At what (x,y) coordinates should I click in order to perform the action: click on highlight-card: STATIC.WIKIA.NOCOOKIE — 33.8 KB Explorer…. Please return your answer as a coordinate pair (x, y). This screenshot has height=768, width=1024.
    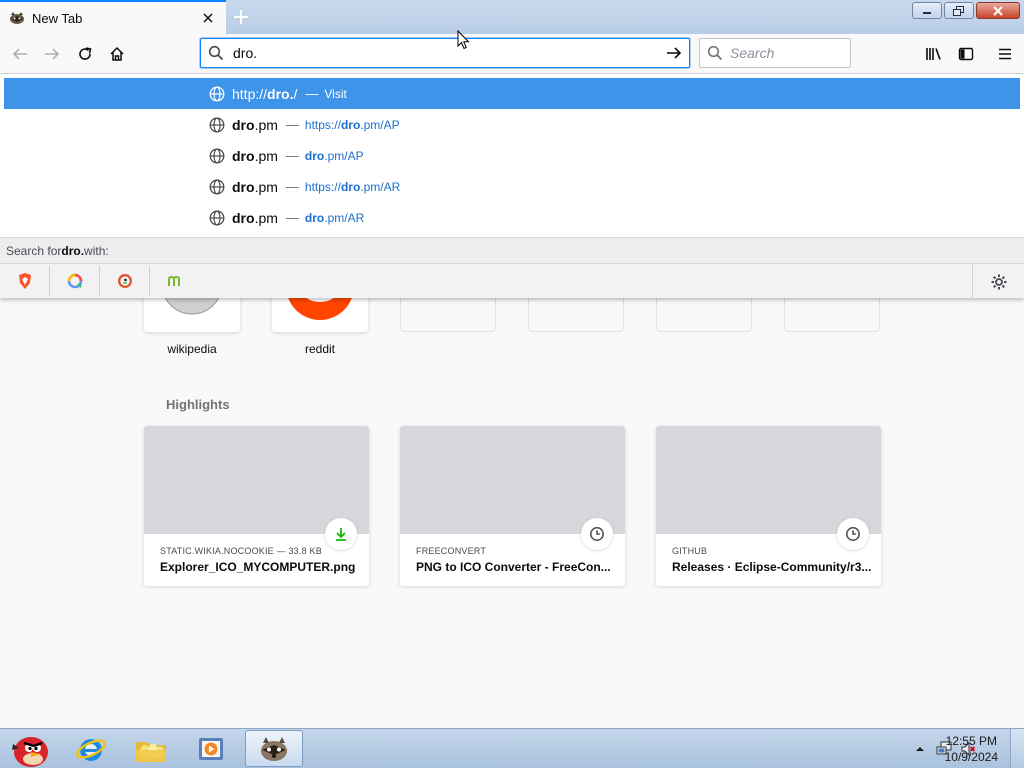
    Looking at the image, I should click on (256, 506).